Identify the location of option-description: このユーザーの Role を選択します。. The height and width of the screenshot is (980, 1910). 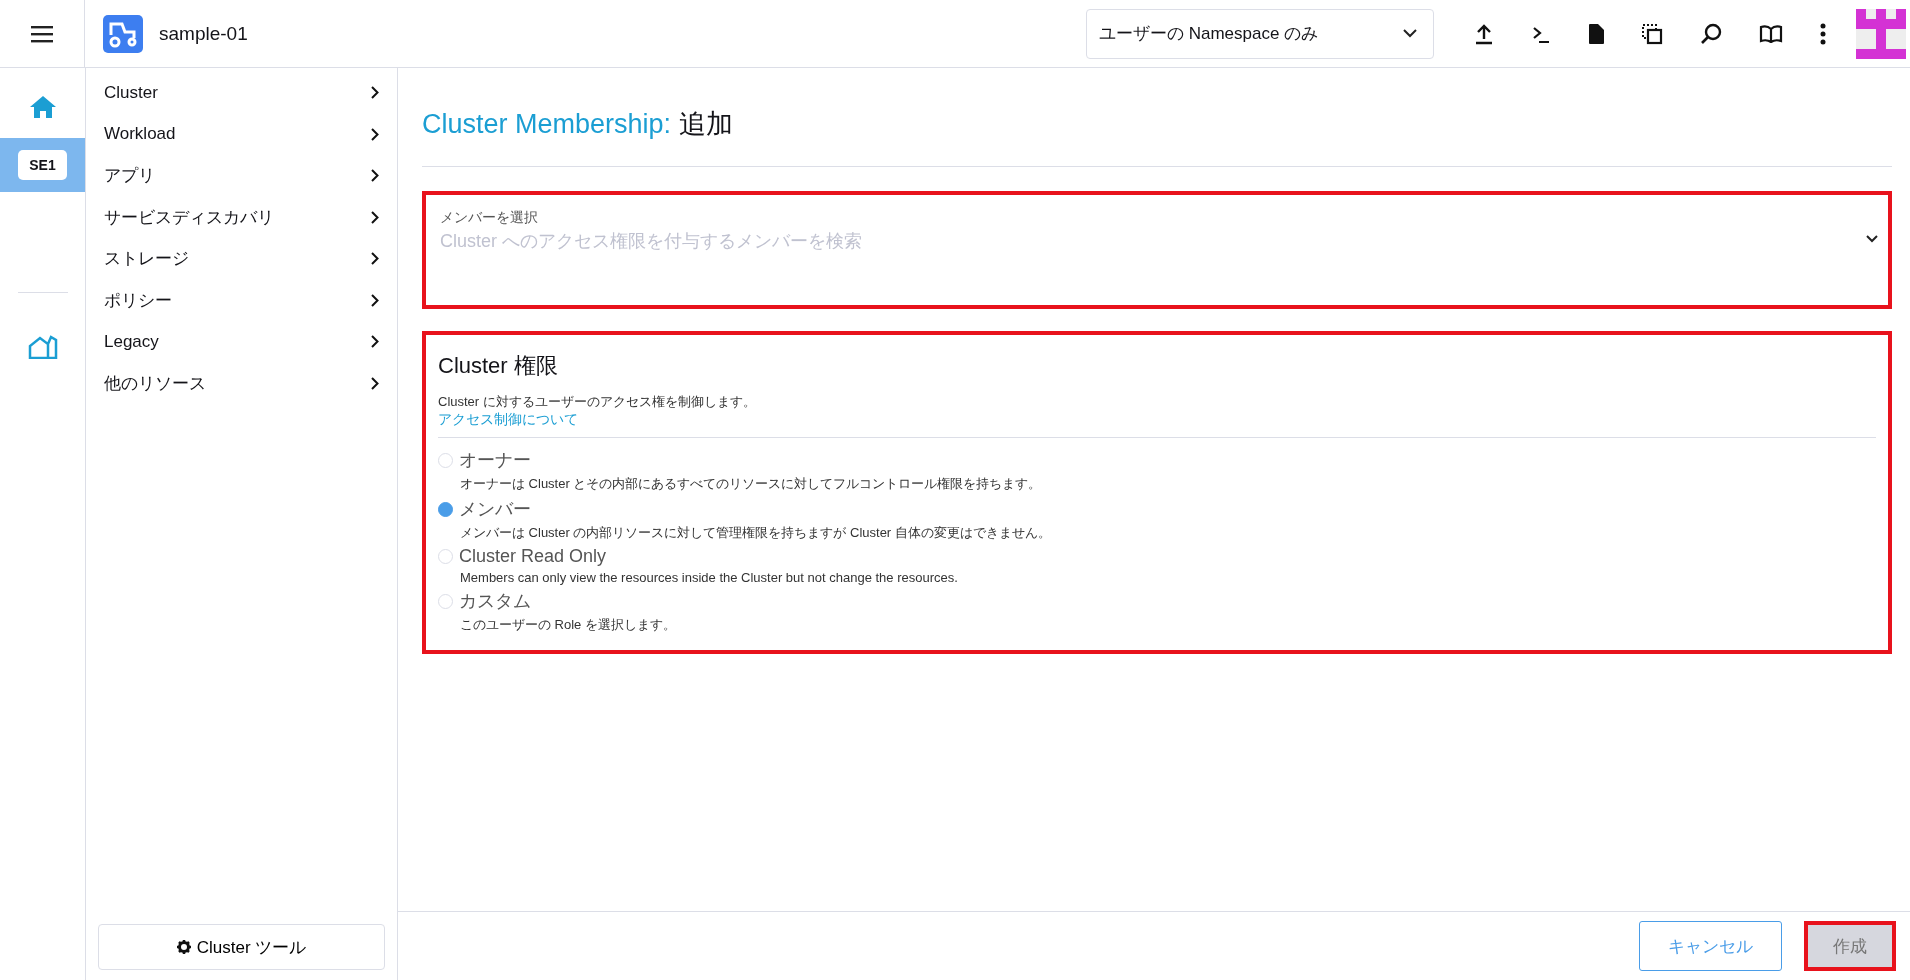
(568, 625).